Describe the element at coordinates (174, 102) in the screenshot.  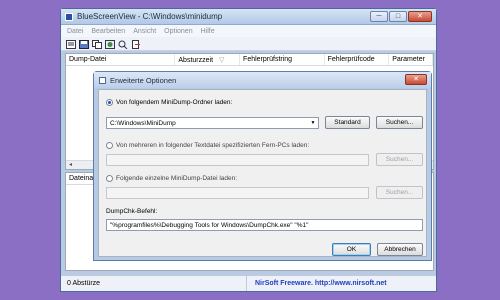
I see `option-folder-label: Von folgendem MiniDump-Ordner laden:` at that location.